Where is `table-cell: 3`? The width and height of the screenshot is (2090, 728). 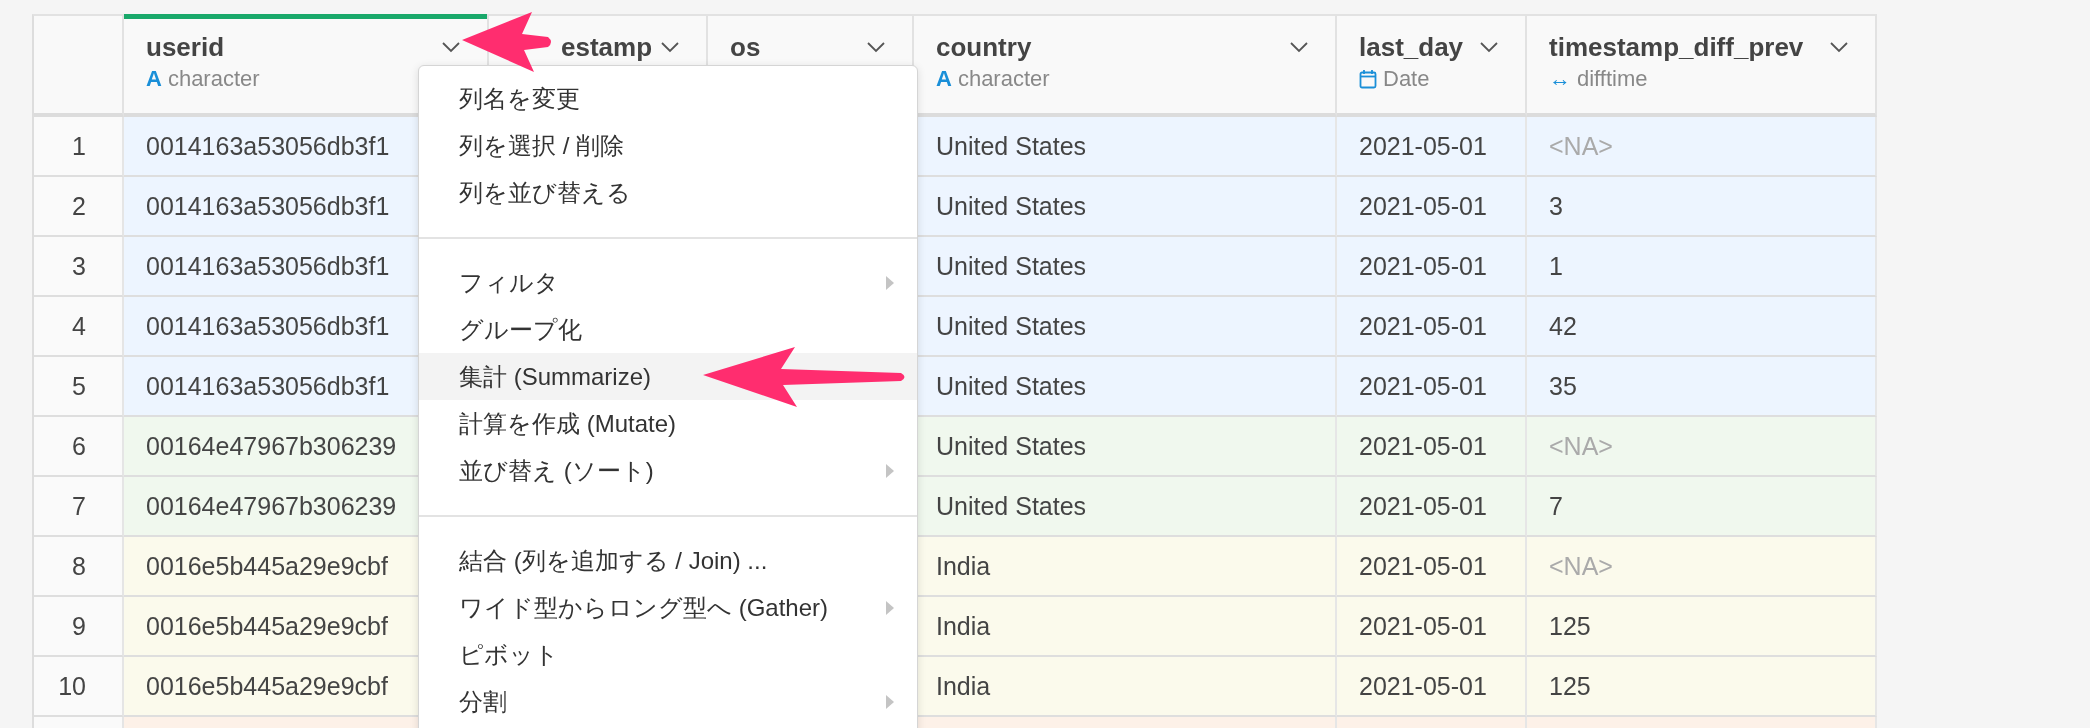 table-cell: 3 is located at coordinates (1702, 207).